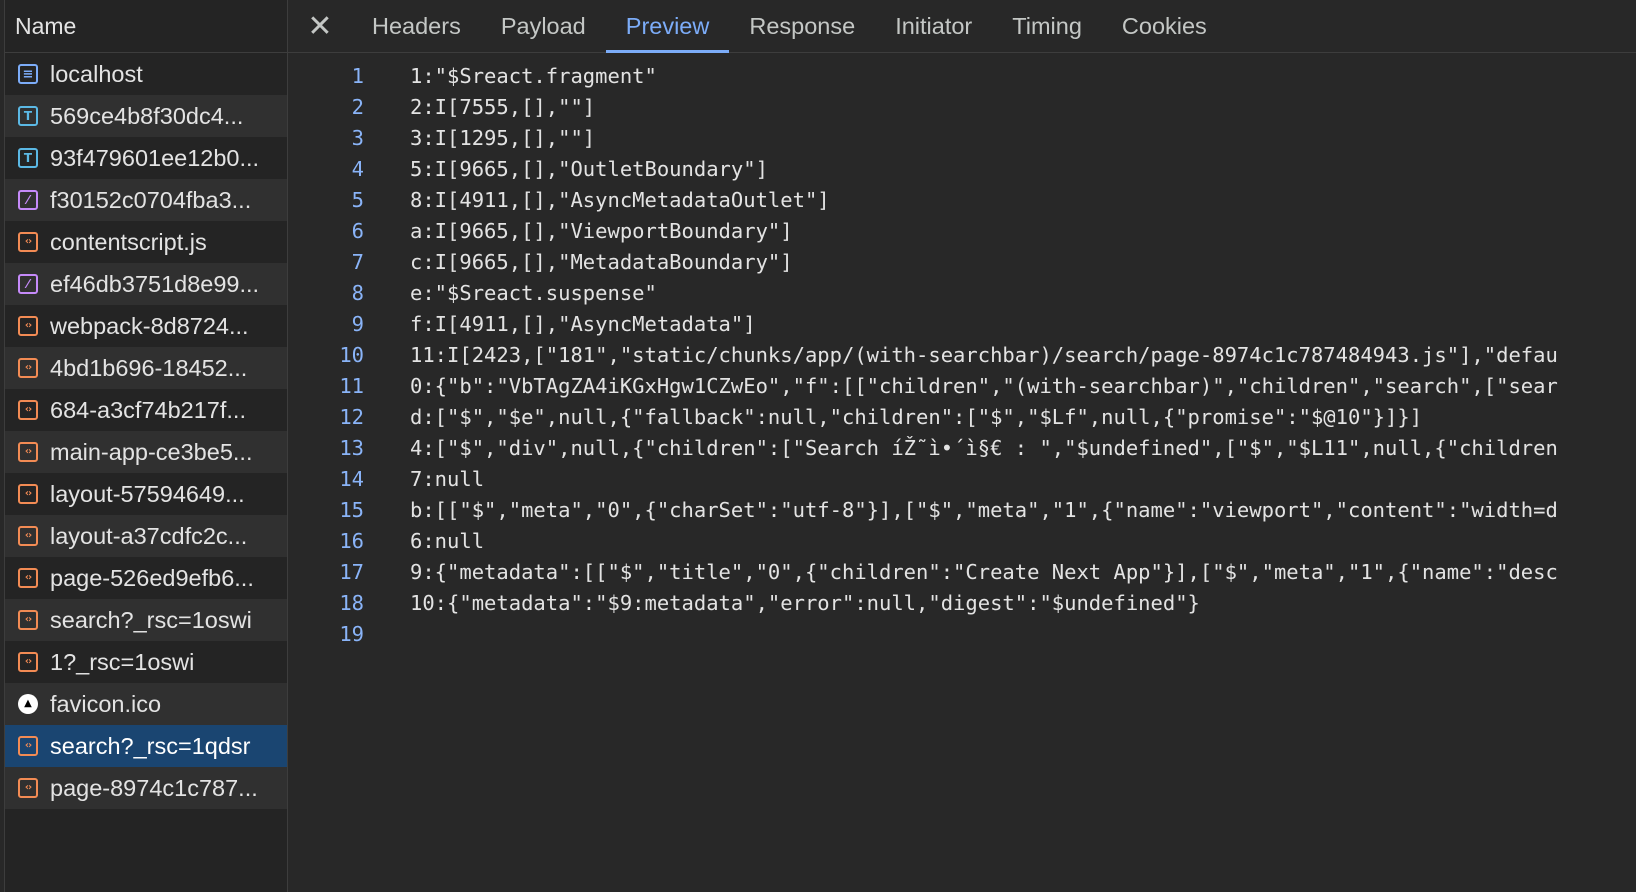  Describe the element at coordinates (150, 745) in the screenshot. I see `request-name: search?_rsc=1qdsr` at that location.